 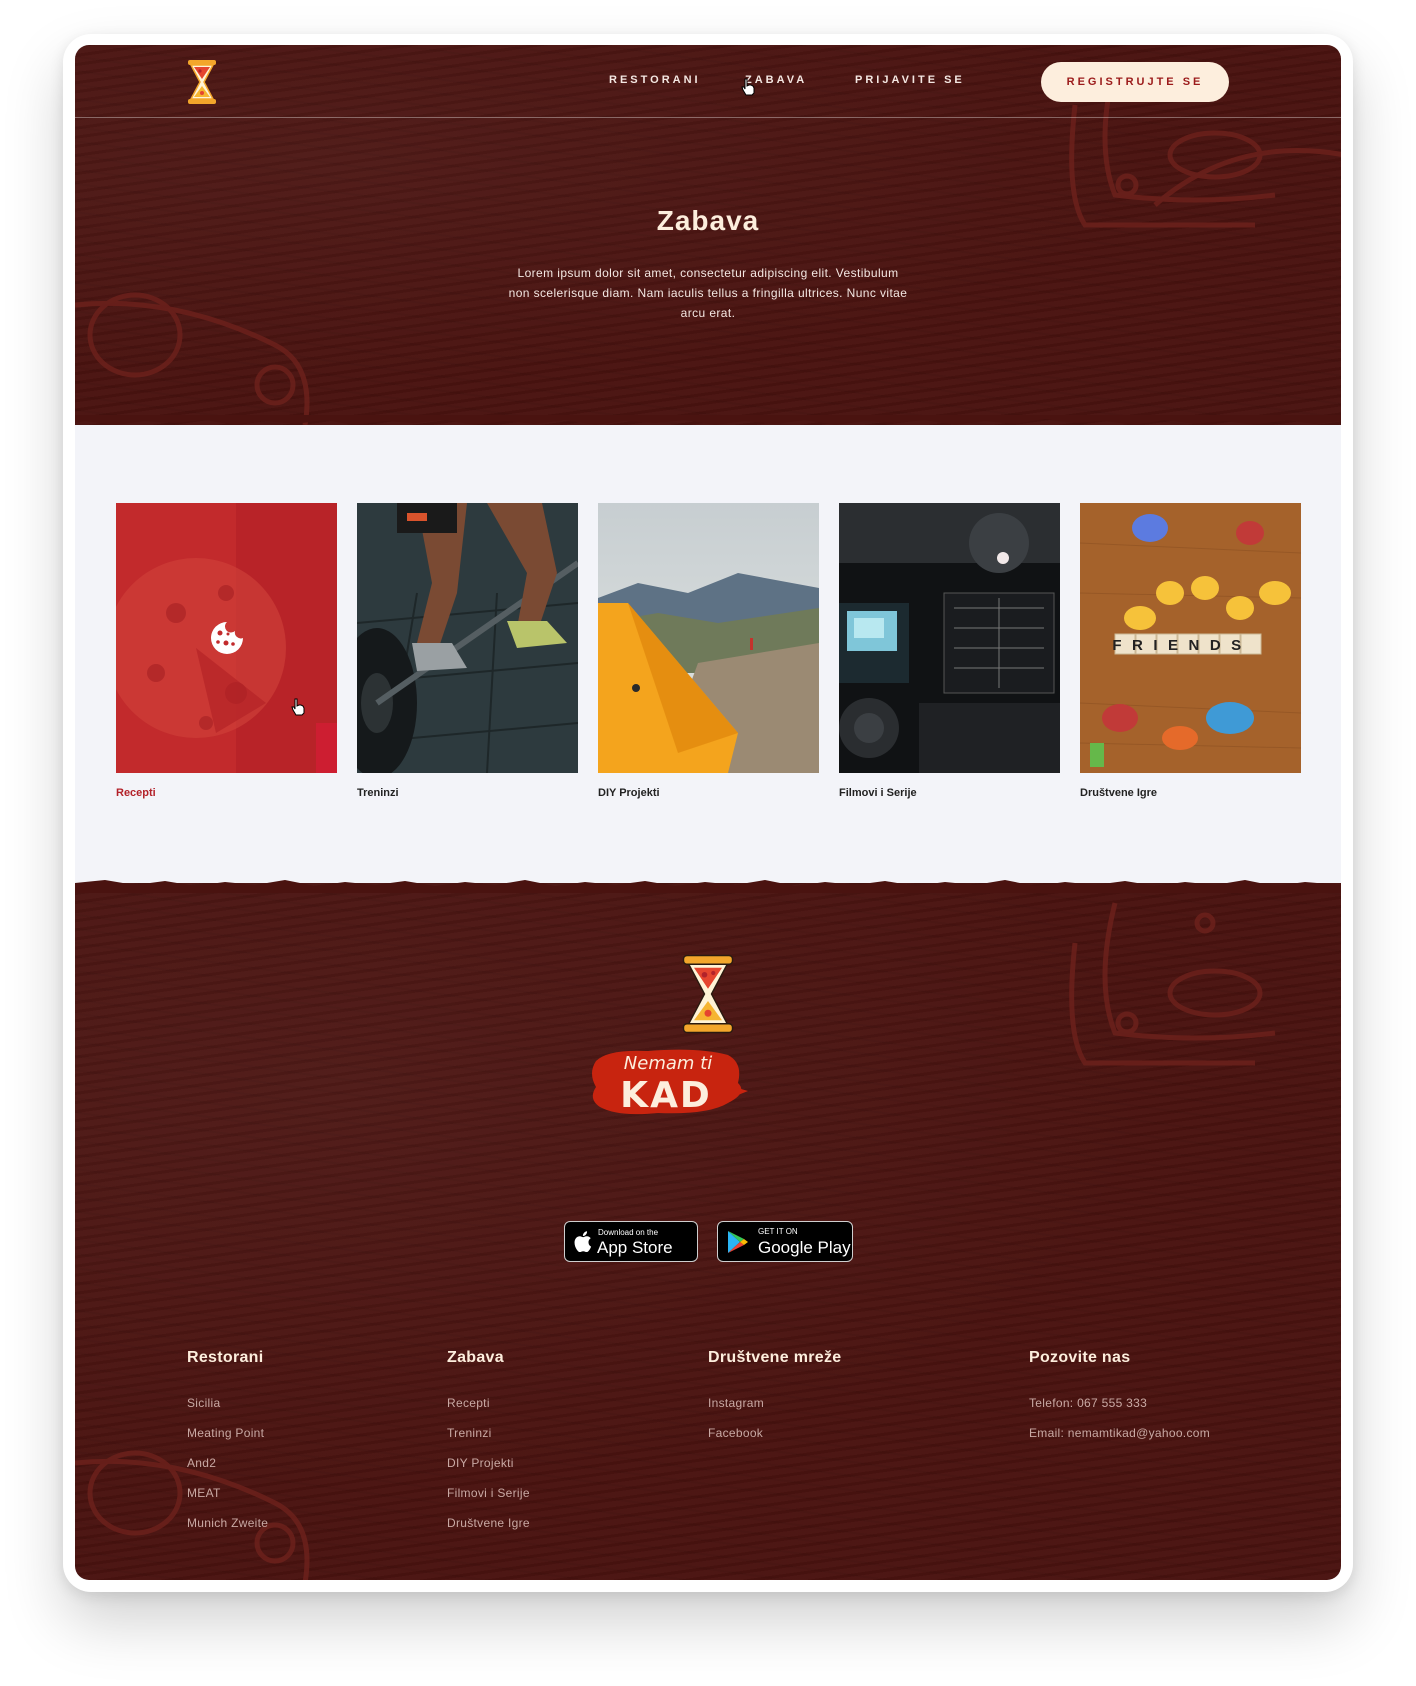 I want to click on category-card-filmovi-i-serije: Filmovi i Serije, so click(x=949, y=651).